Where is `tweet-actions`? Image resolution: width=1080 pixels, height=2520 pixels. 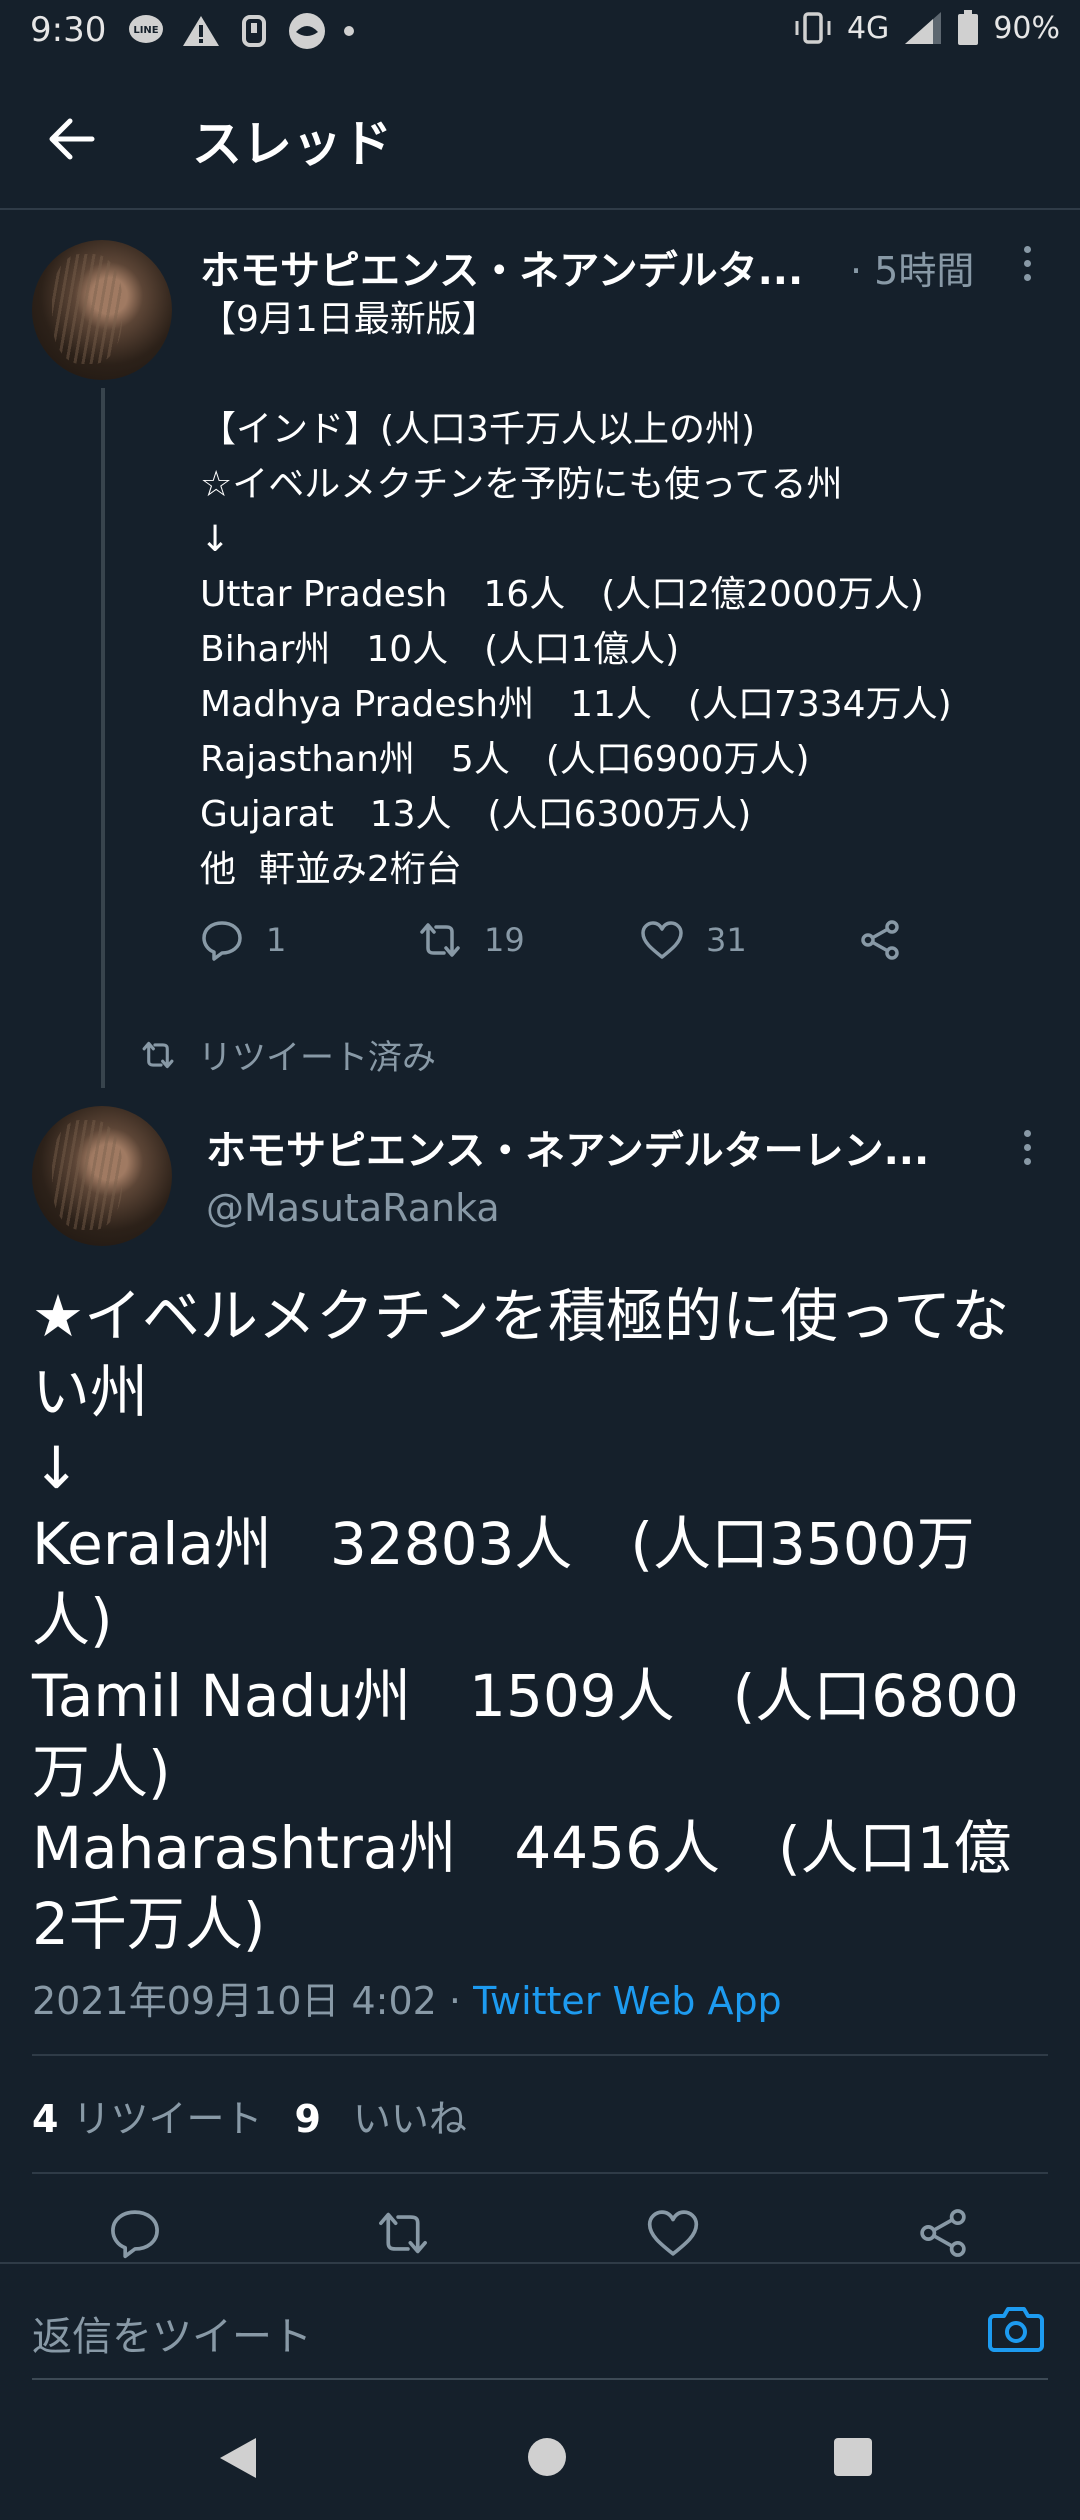 tweet-actions is located at coordinates (540, 2236).